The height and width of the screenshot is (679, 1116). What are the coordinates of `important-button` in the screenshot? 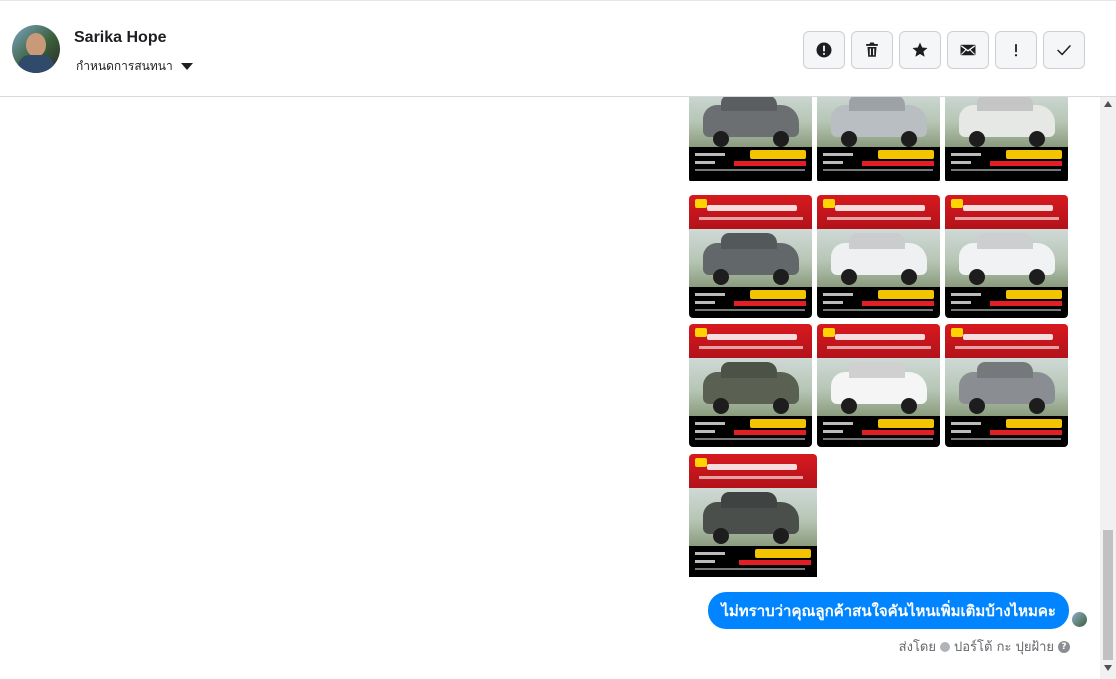 It's located at (1016, 50).